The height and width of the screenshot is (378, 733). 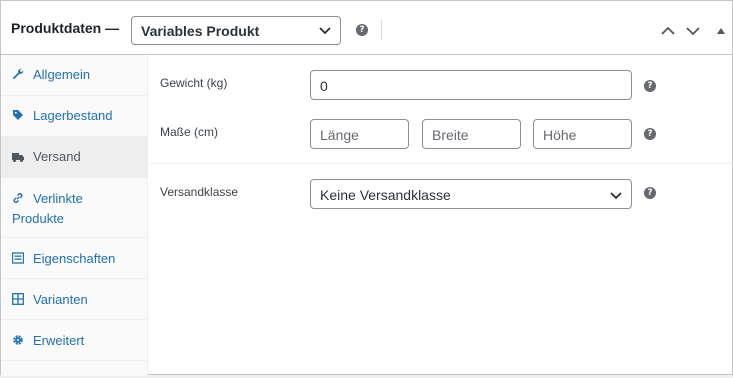 What do you see at coordinates (194, 83) in the screenshot?
I see `weight-label: Gewicht (kg)` at bounding box center [194, 83].